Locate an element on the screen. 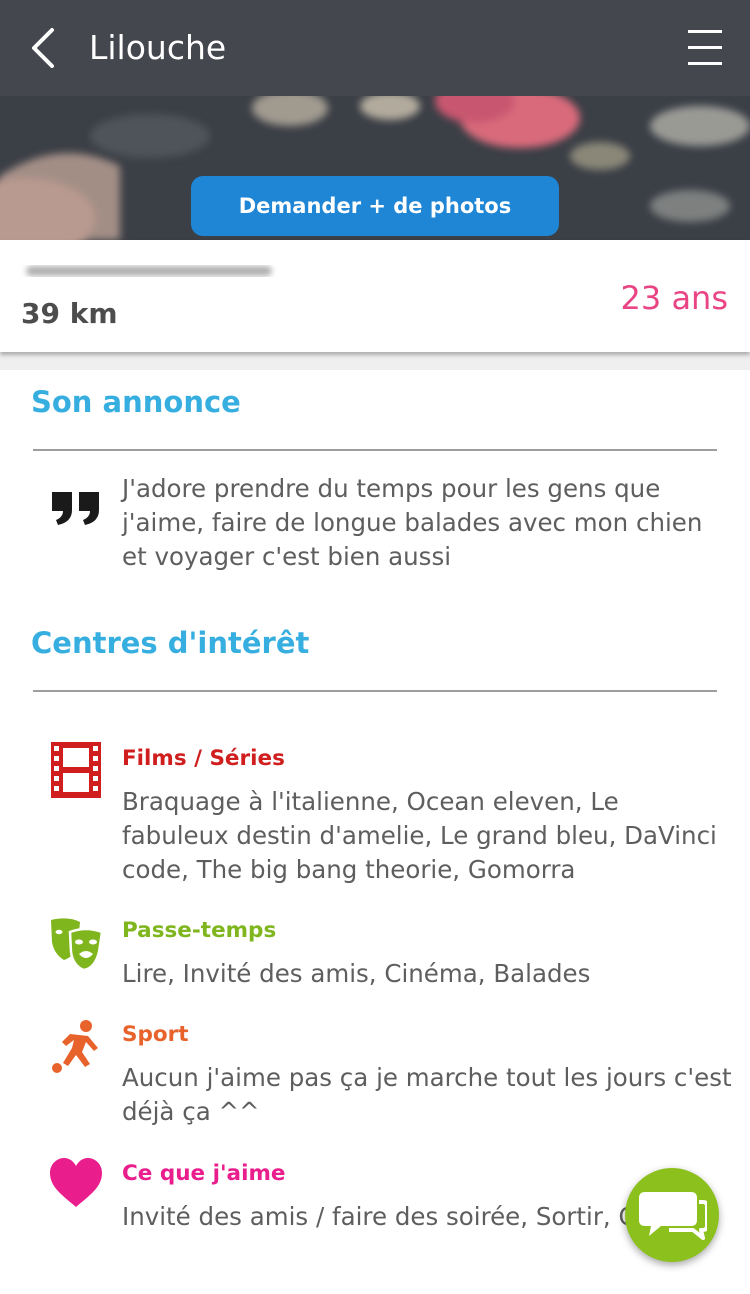 This screenshot has width=750, height=1294. top-bar: Lilouche is located at coordinates (375, 48).